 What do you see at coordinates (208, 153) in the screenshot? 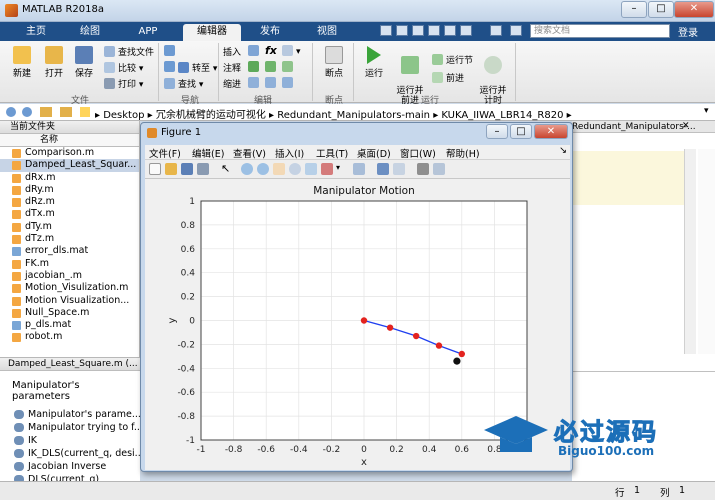
I see `menu-edit: 编辑(E)` at bounding box center [208, 153].